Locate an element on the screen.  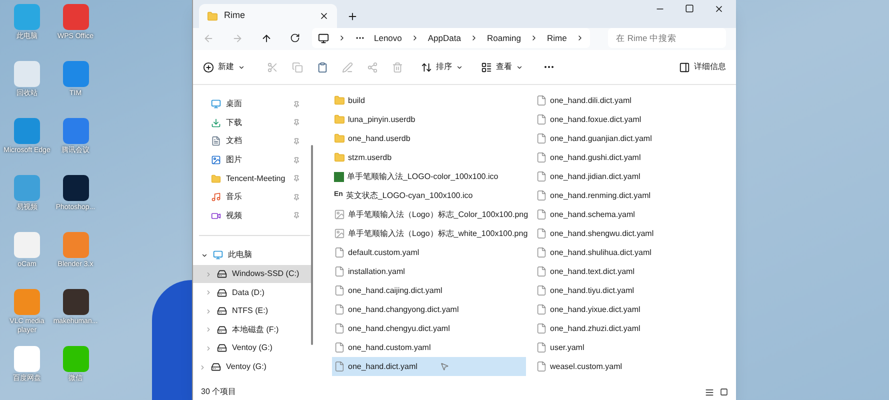
toolbar-button: 排序 is located at coordinates (442, 67).